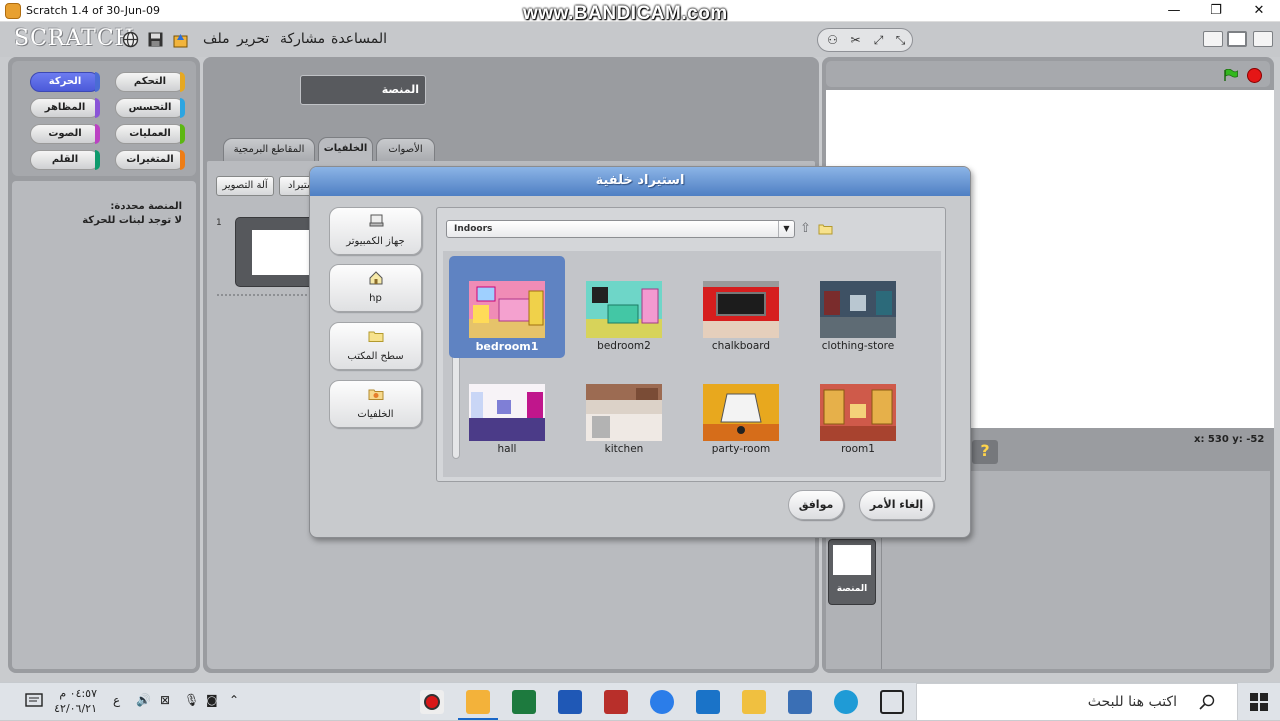 The width and height of the screenshot is (1280, 721). Describe the element at coordinates (216, 39) in the screenshot. I see `menu-file: ملف` at that location.